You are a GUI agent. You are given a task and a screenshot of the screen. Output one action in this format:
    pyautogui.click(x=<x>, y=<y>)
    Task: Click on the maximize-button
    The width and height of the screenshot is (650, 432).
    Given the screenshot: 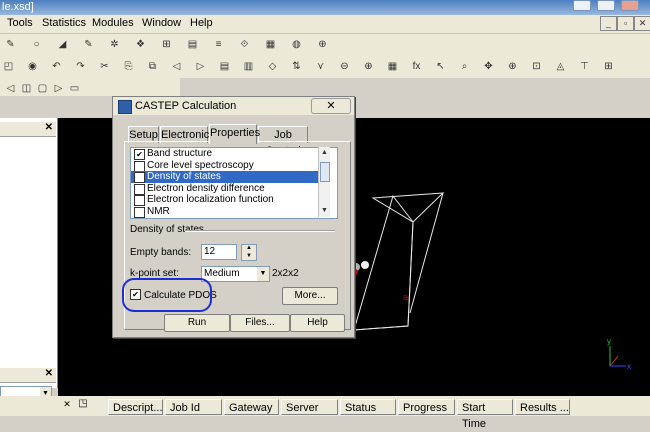 What is the action you would take?
    pyautogui.click(x=606, y=5)
    